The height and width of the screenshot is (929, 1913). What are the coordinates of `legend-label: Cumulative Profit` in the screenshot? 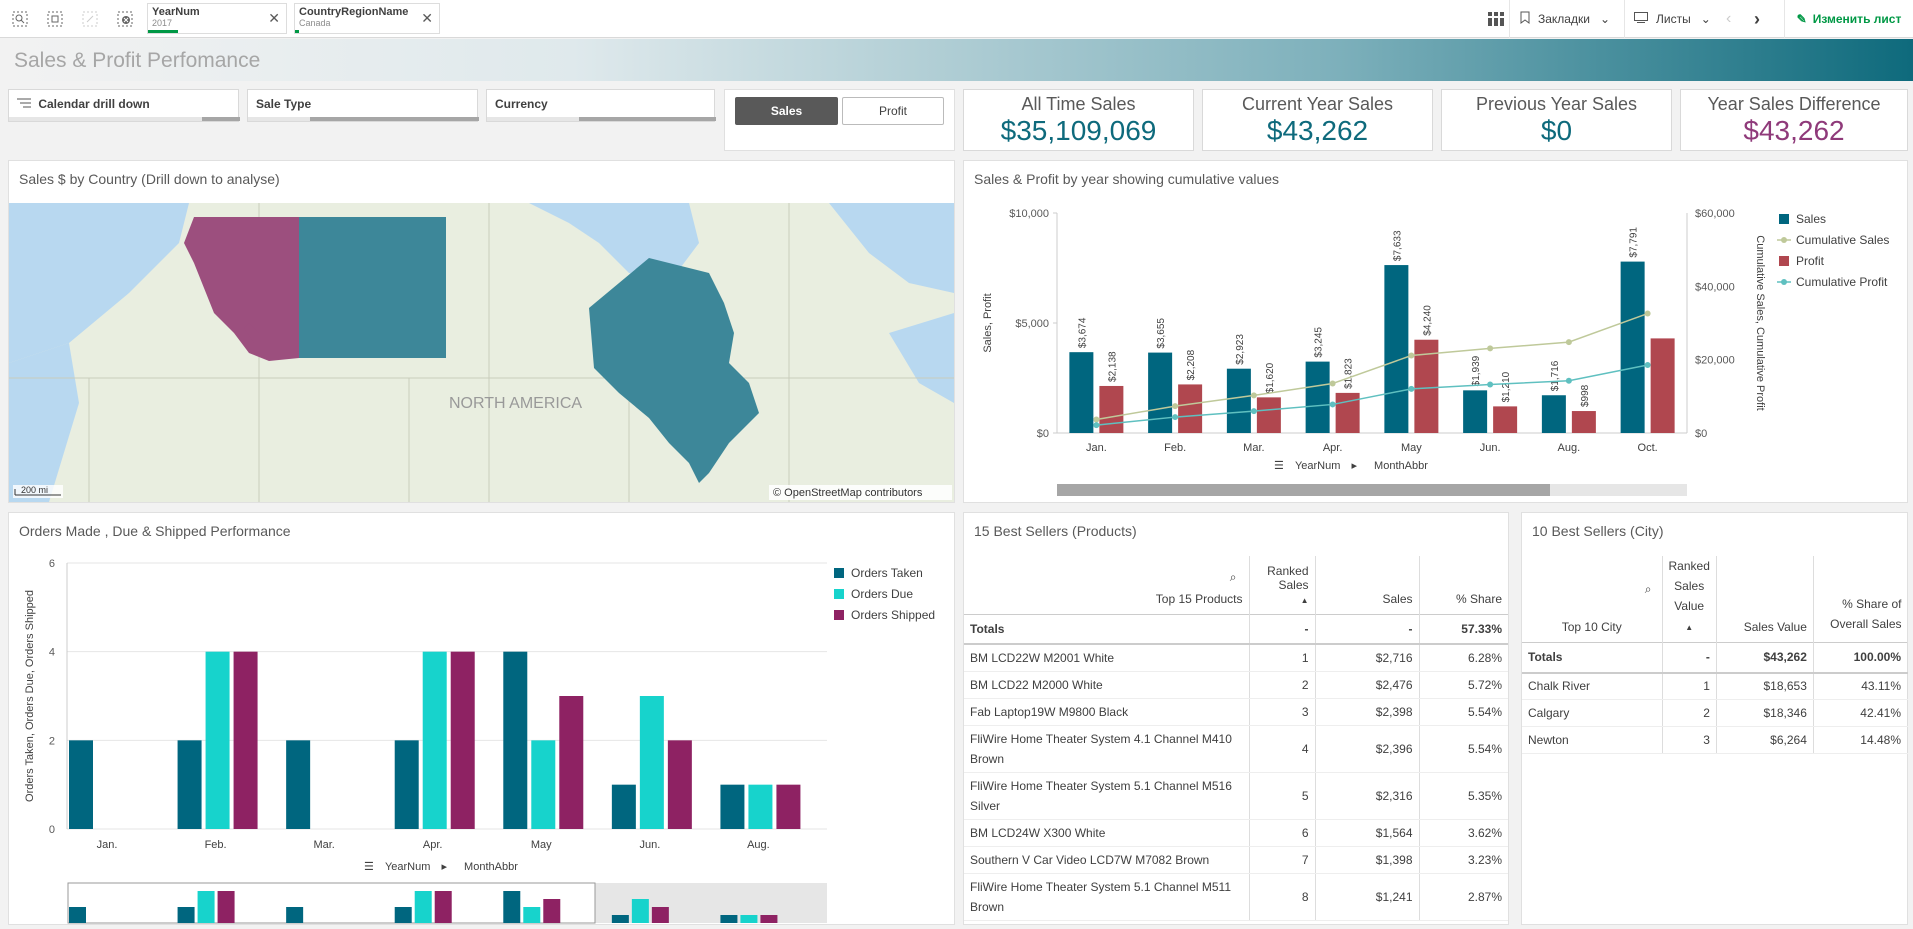 It's located at (1842, 282).